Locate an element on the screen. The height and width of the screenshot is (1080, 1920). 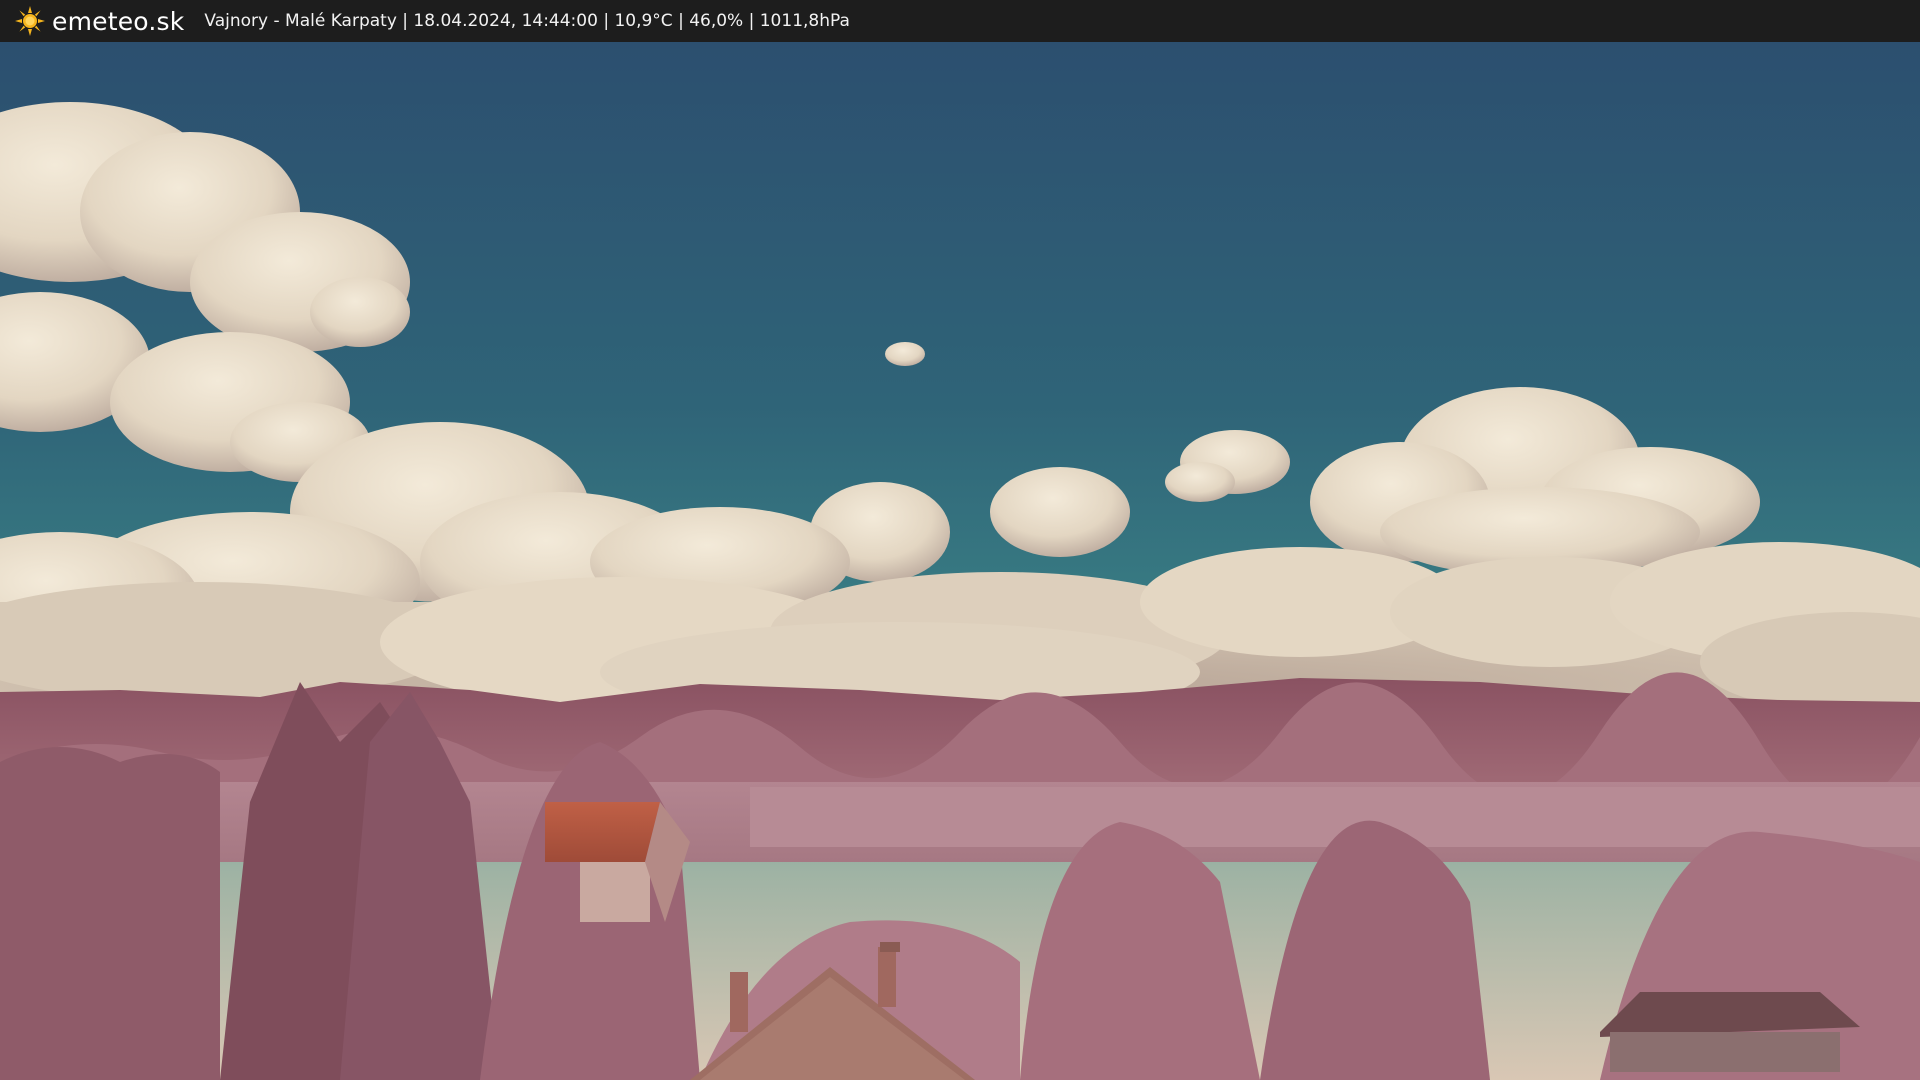
site-logo: emeteo.sk is located at coordinates (99, 21).